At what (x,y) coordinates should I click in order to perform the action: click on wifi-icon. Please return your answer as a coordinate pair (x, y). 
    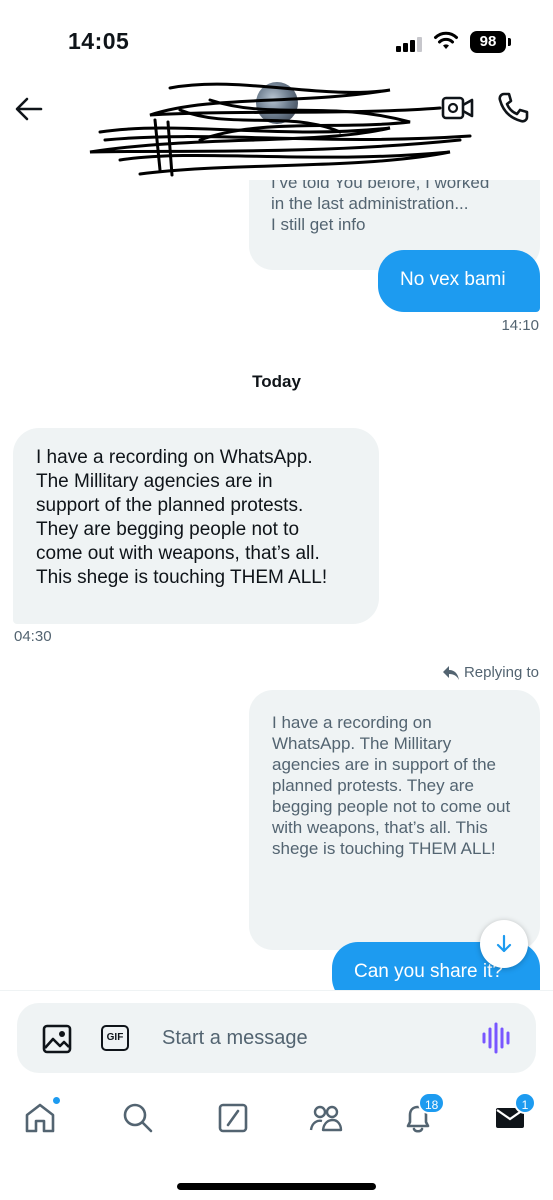
    Looking at the image, I should click on (446, 40).